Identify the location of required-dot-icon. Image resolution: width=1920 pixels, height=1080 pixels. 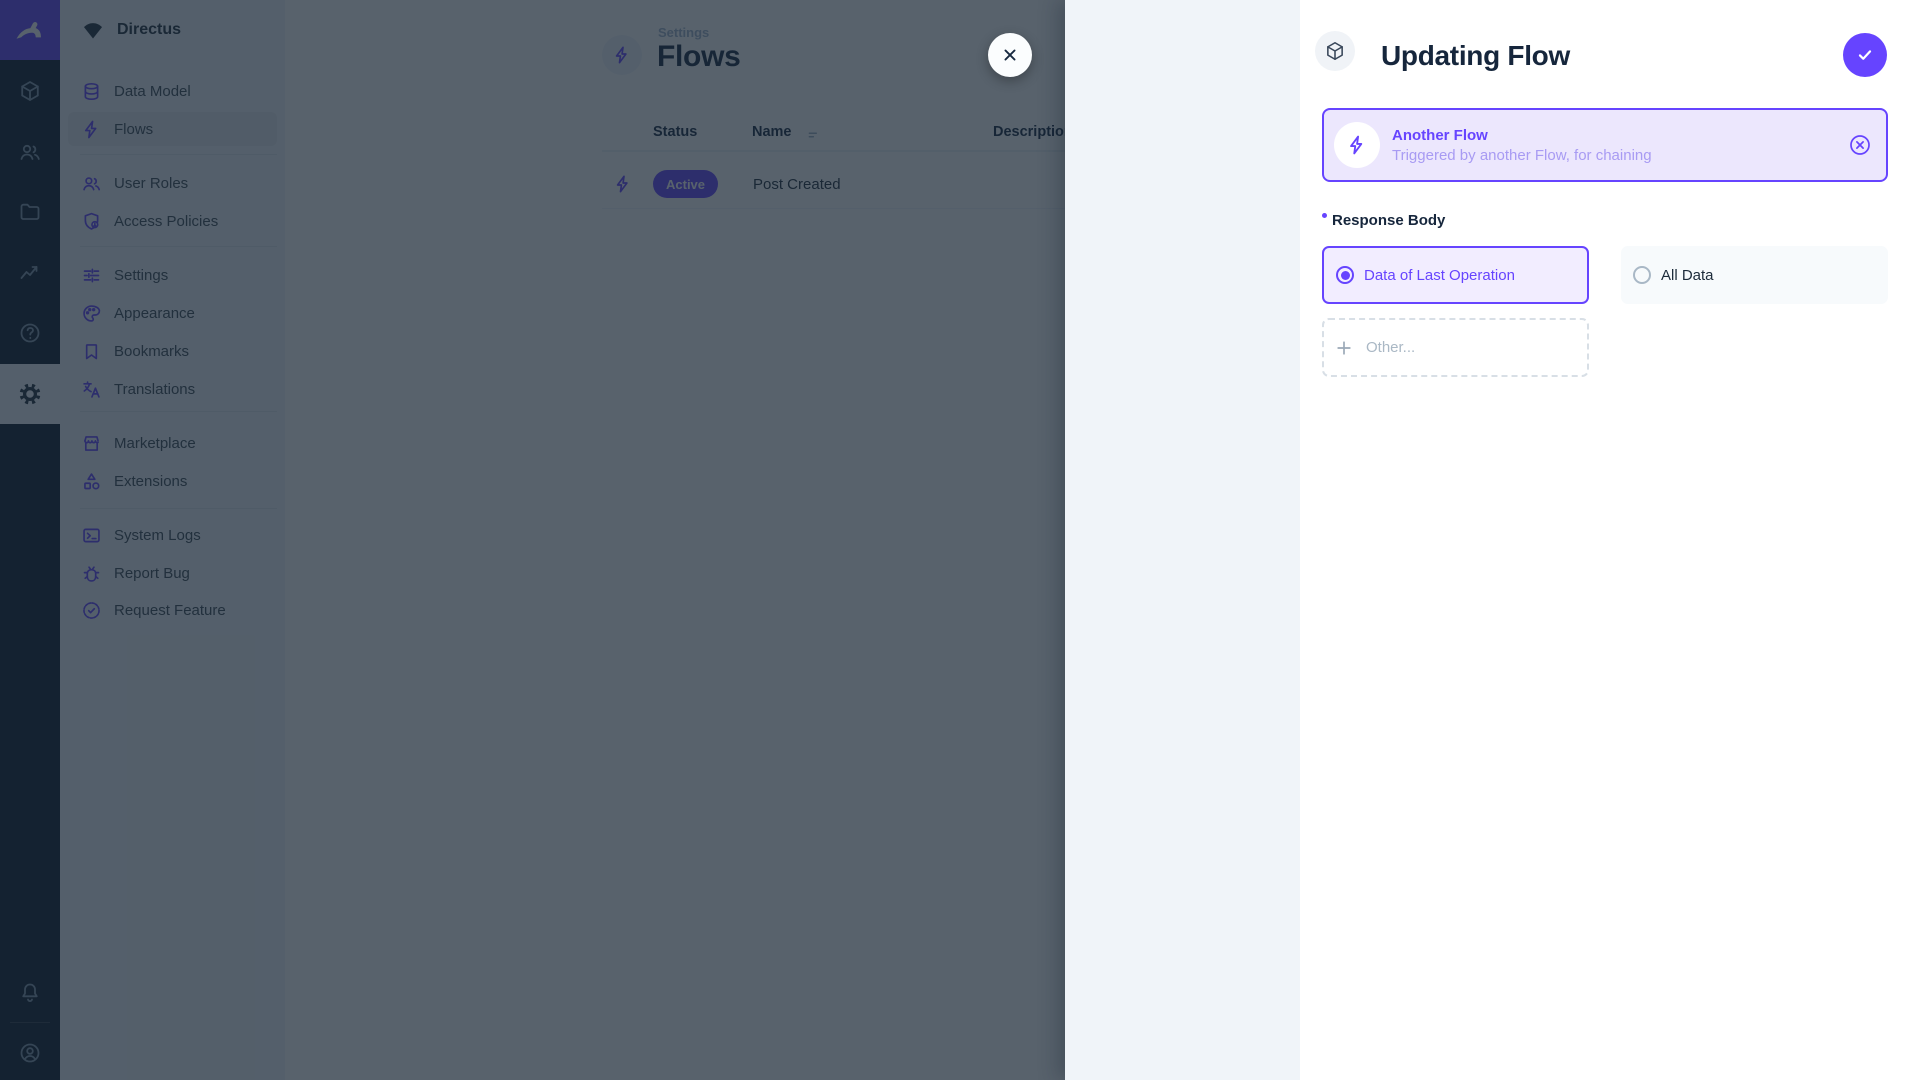
(1324, 215).